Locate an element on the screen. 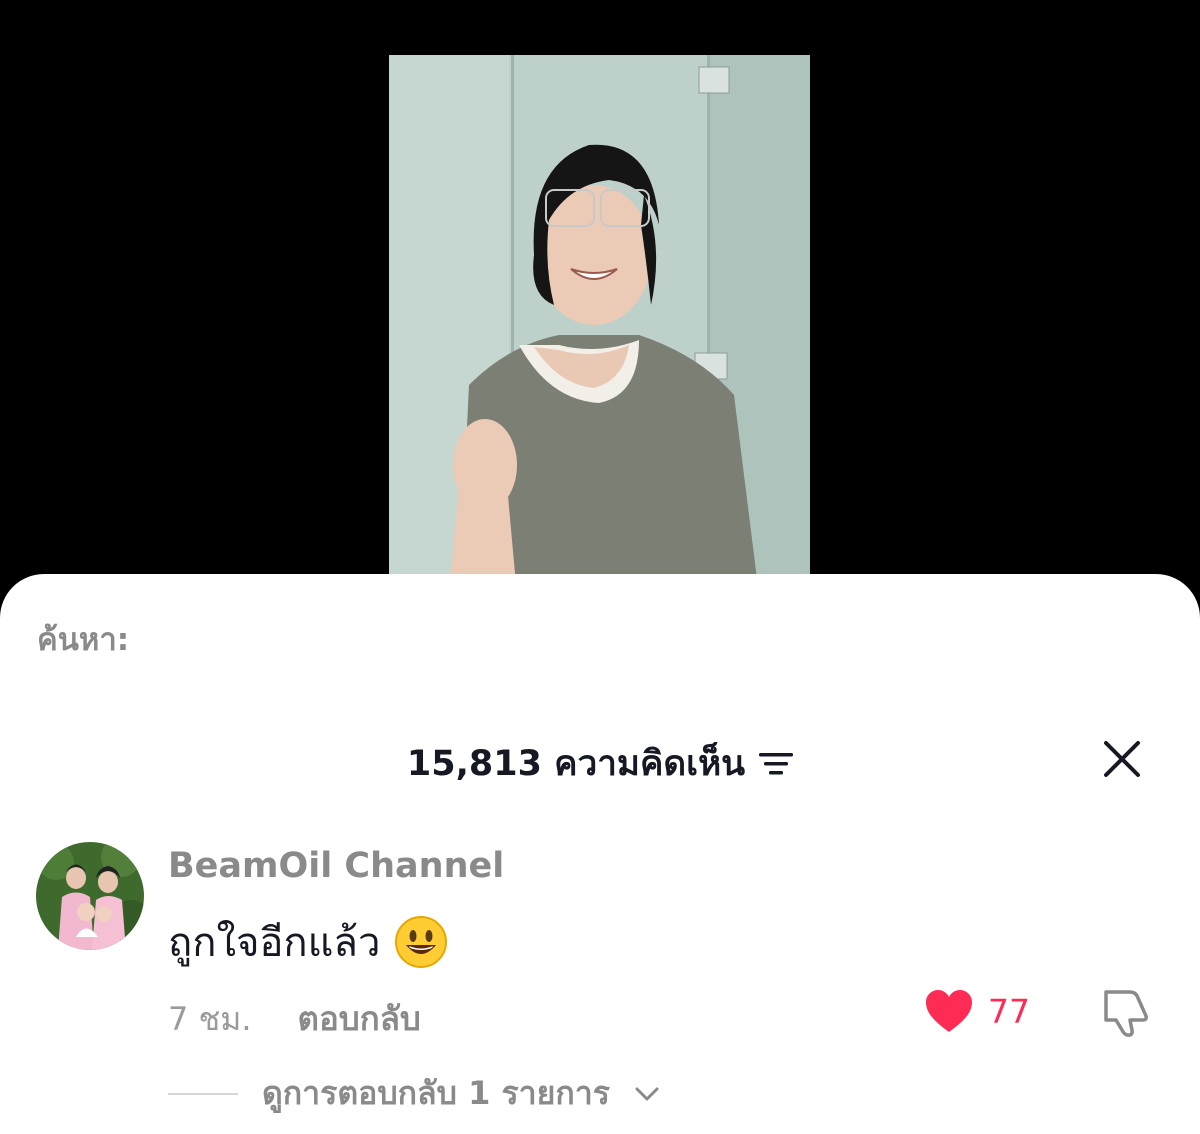 This screenshot has width=1200, height=1134. replies-divider is located at coordinates (203, 1093).